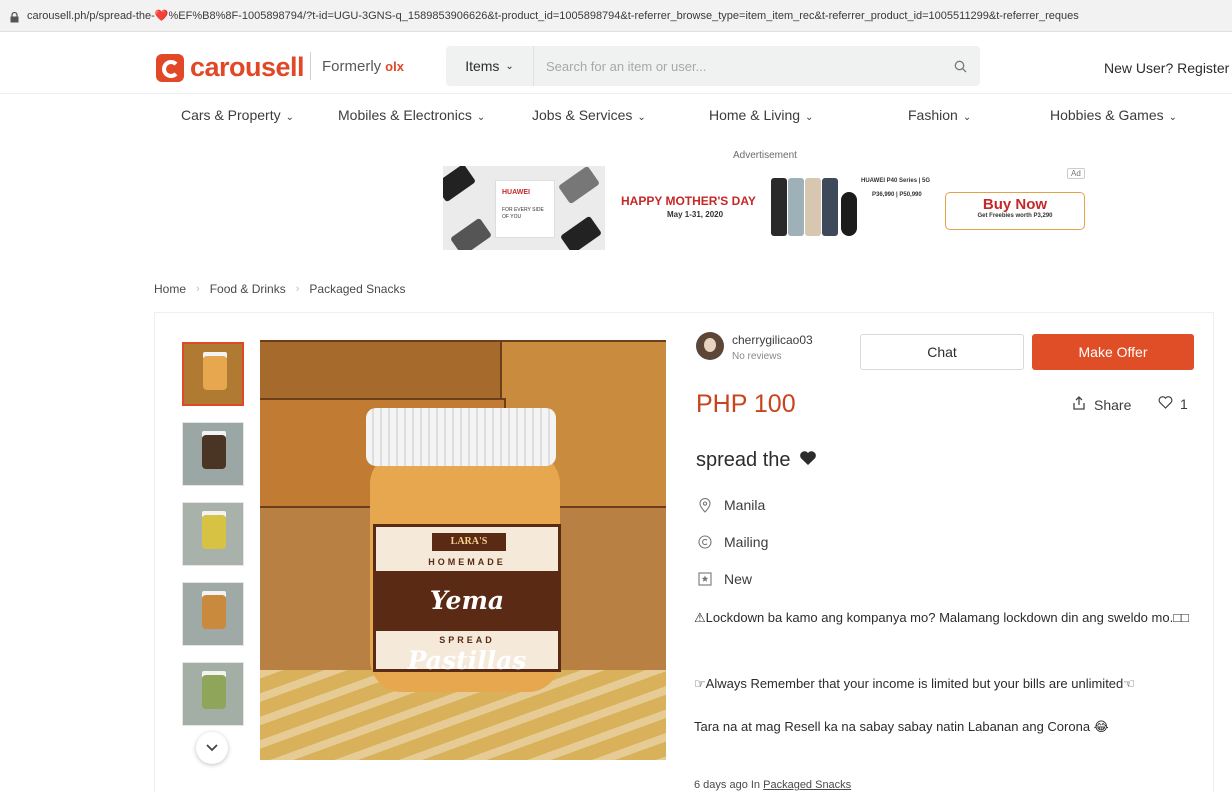 The width and height of the screenshot is (1232, 792). I want to click on listing-price: PHP 100, so click(746, 404).